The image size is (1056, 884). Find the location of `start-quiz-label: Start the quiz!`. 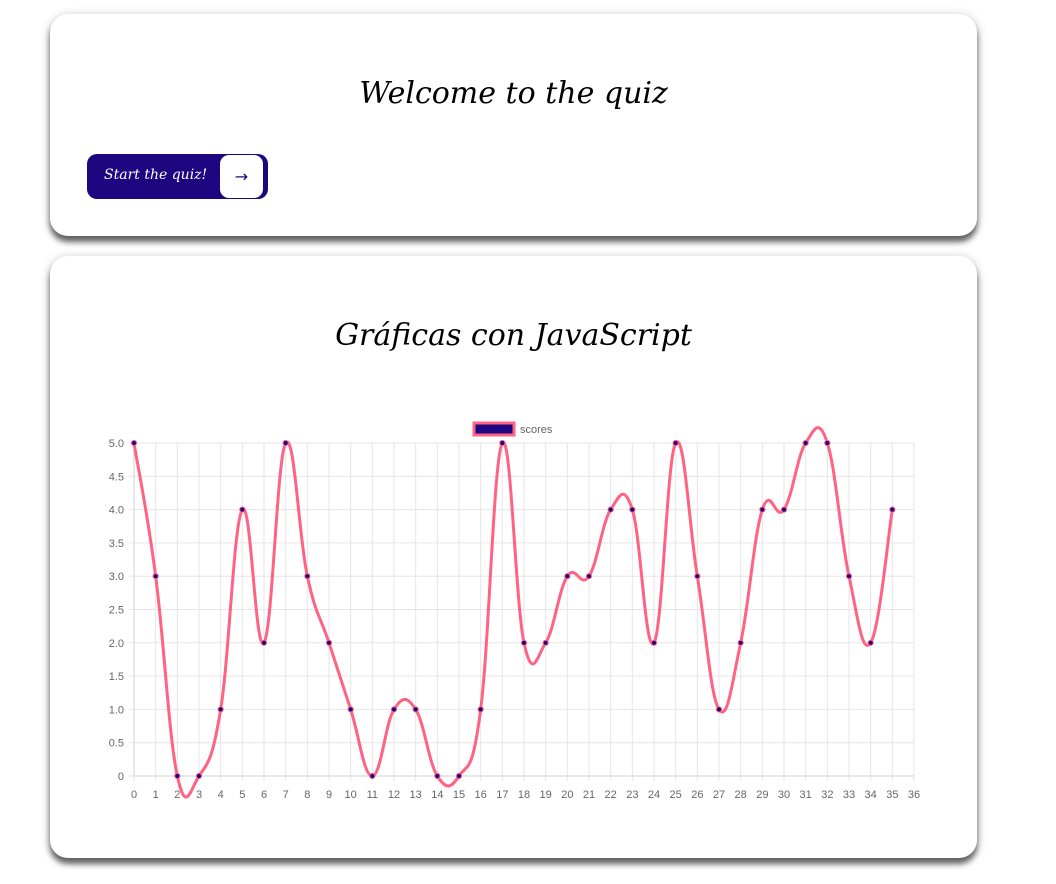

start-quiz-label: Start the quiz! is located at coordinates (156, 175).